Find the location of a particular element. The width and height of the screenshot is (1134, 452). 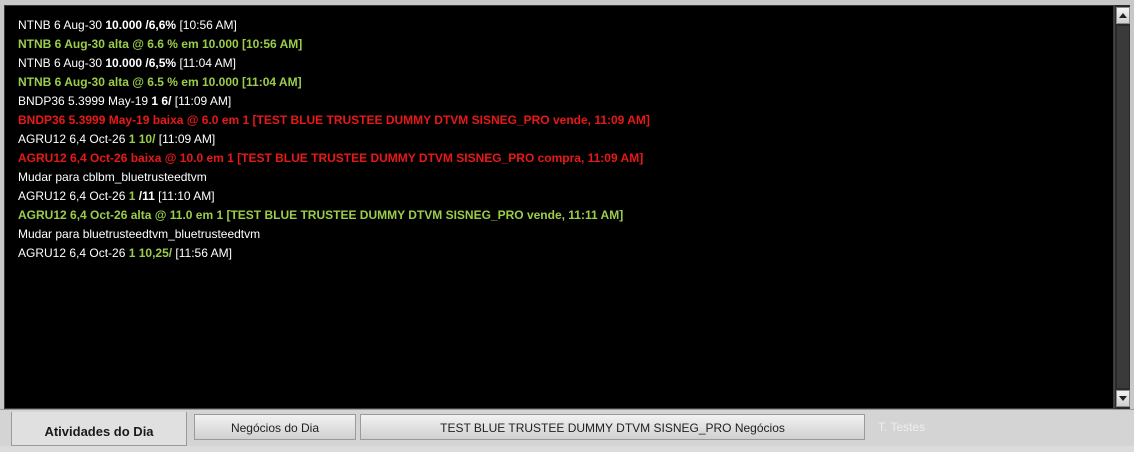

tab-negocios-do-dia: Negócios do Dia is located at coordinates (275, 427).